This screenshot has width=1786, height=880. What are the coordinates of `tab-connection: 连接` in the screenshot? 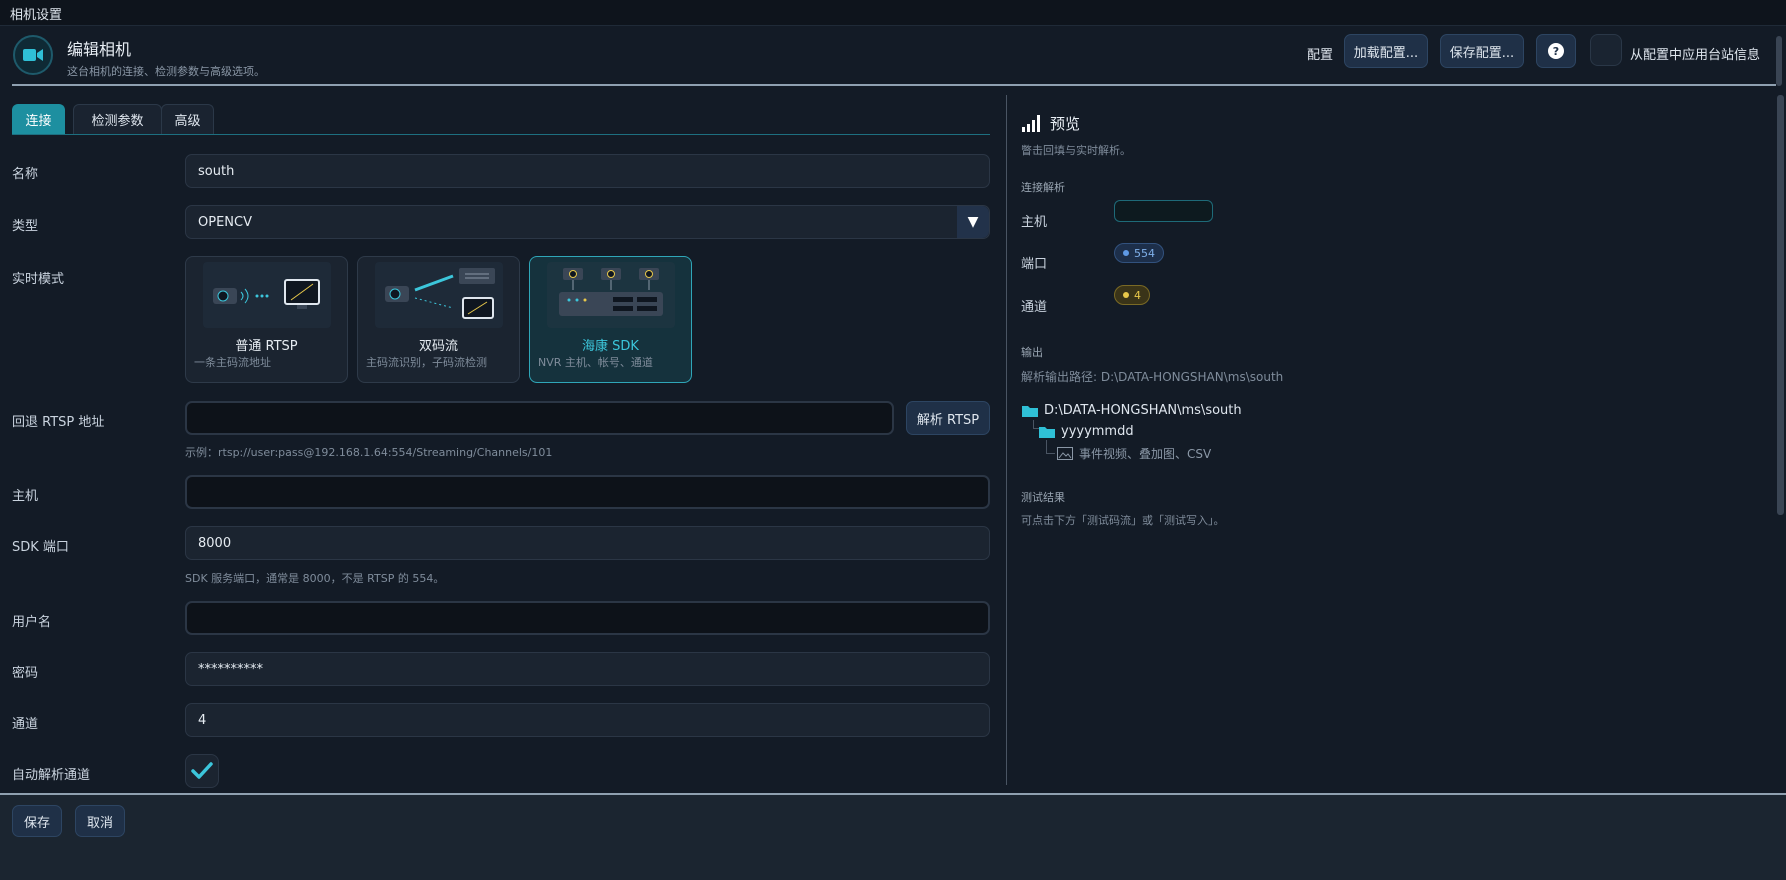 It's located at (38, 119).